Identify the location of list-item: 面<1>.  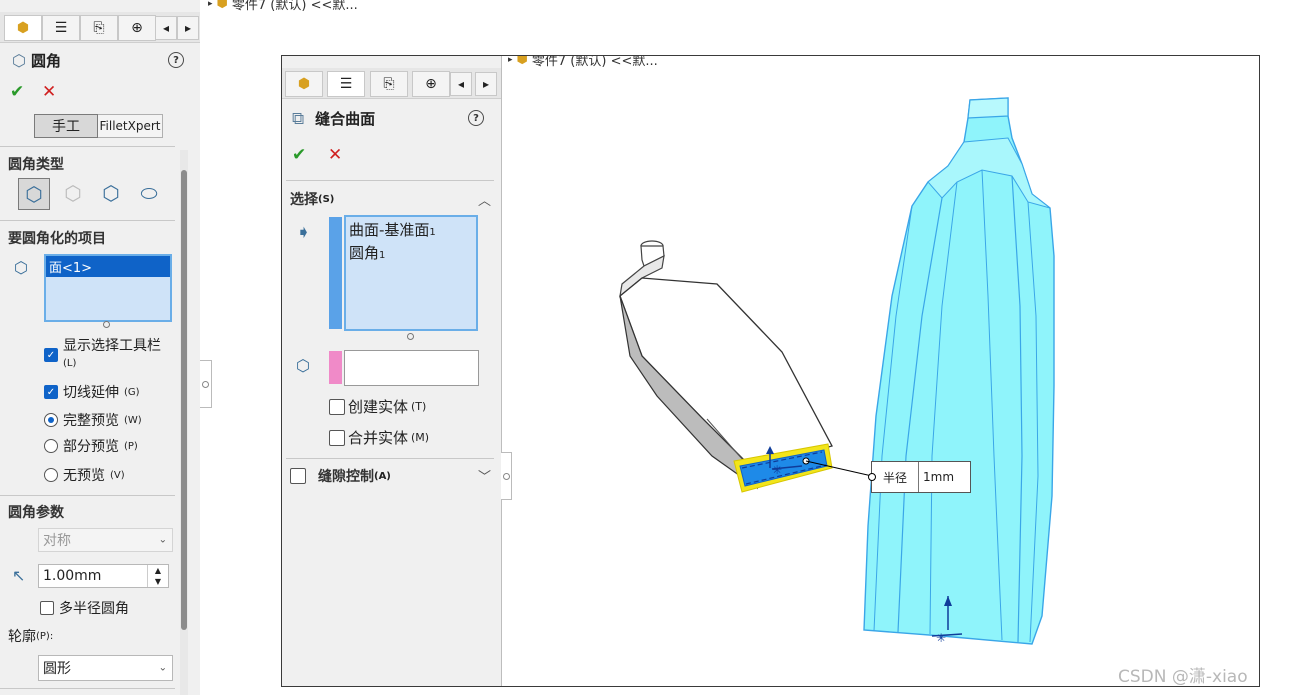
(108, 266).